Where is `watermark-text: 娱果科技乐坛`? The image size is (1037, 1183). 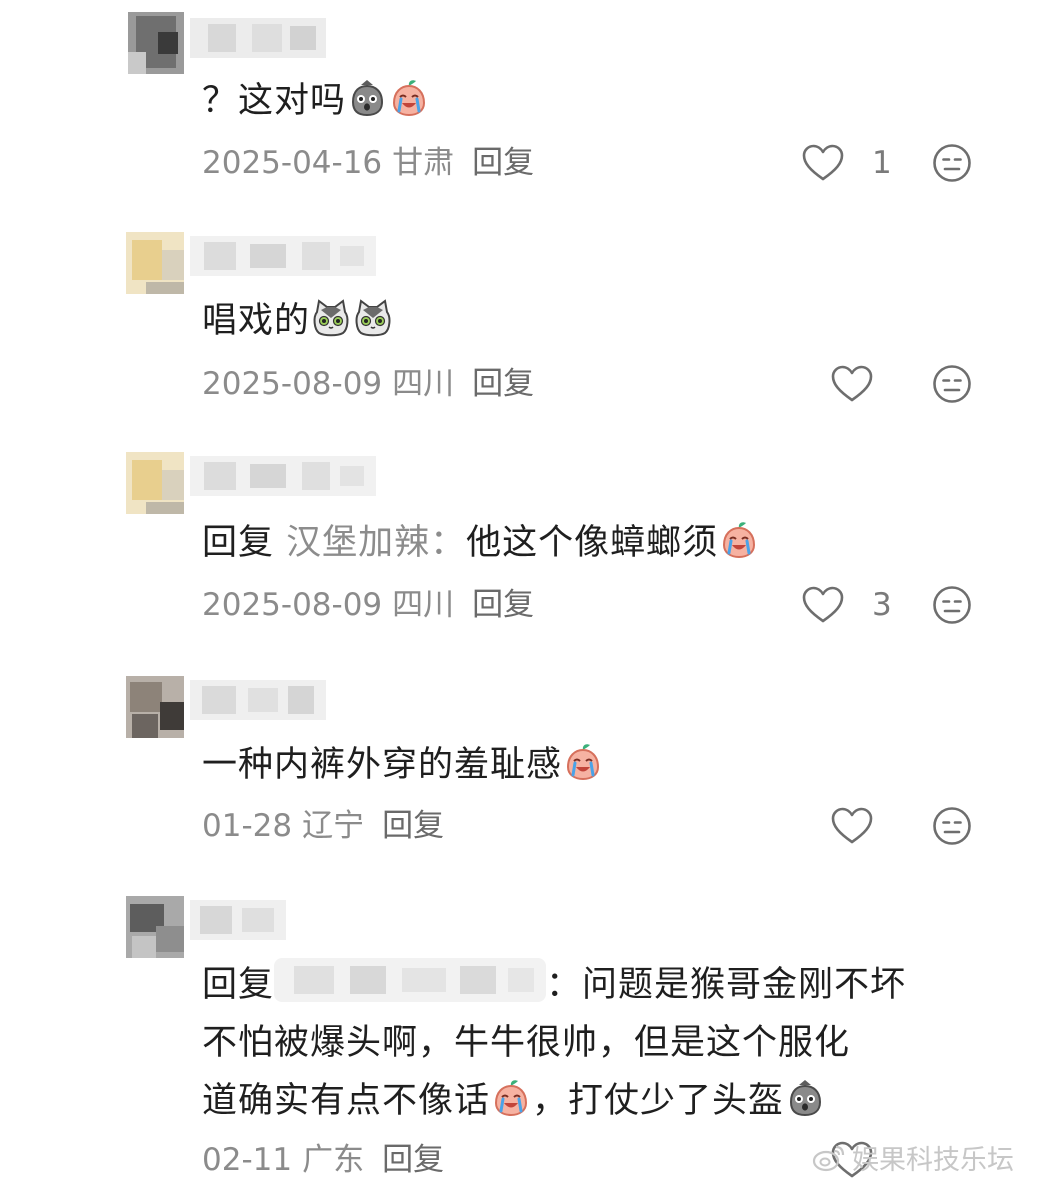
watermark-text: 娱果科技乐坛 is located at coordinates (933, 1160).